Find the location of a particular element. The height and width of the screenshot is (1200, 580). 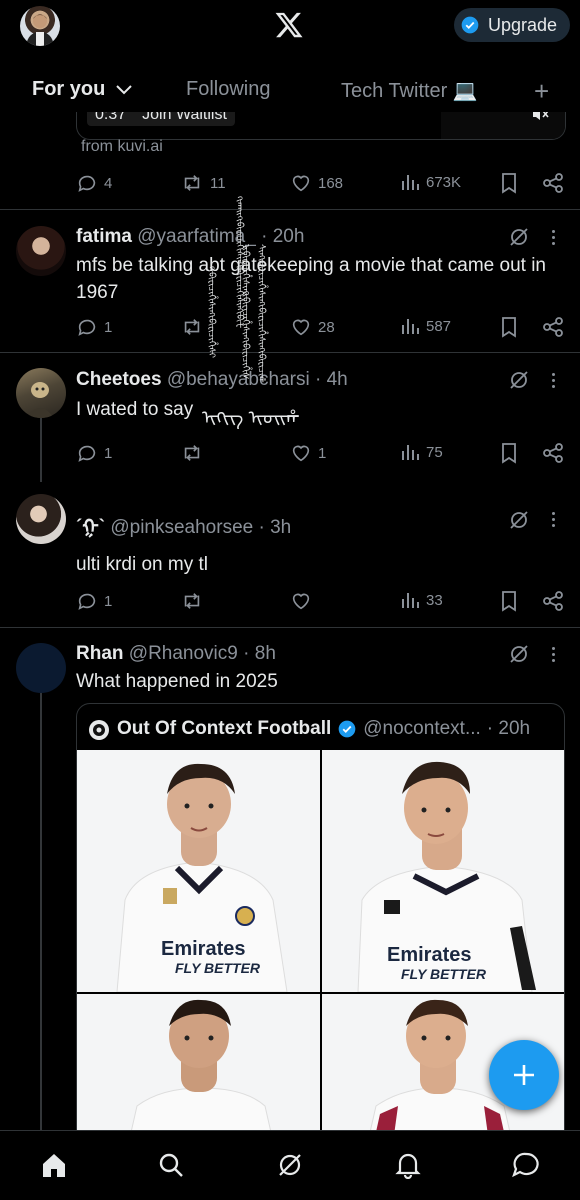

search-icon is located at coordinates (171, 1165).